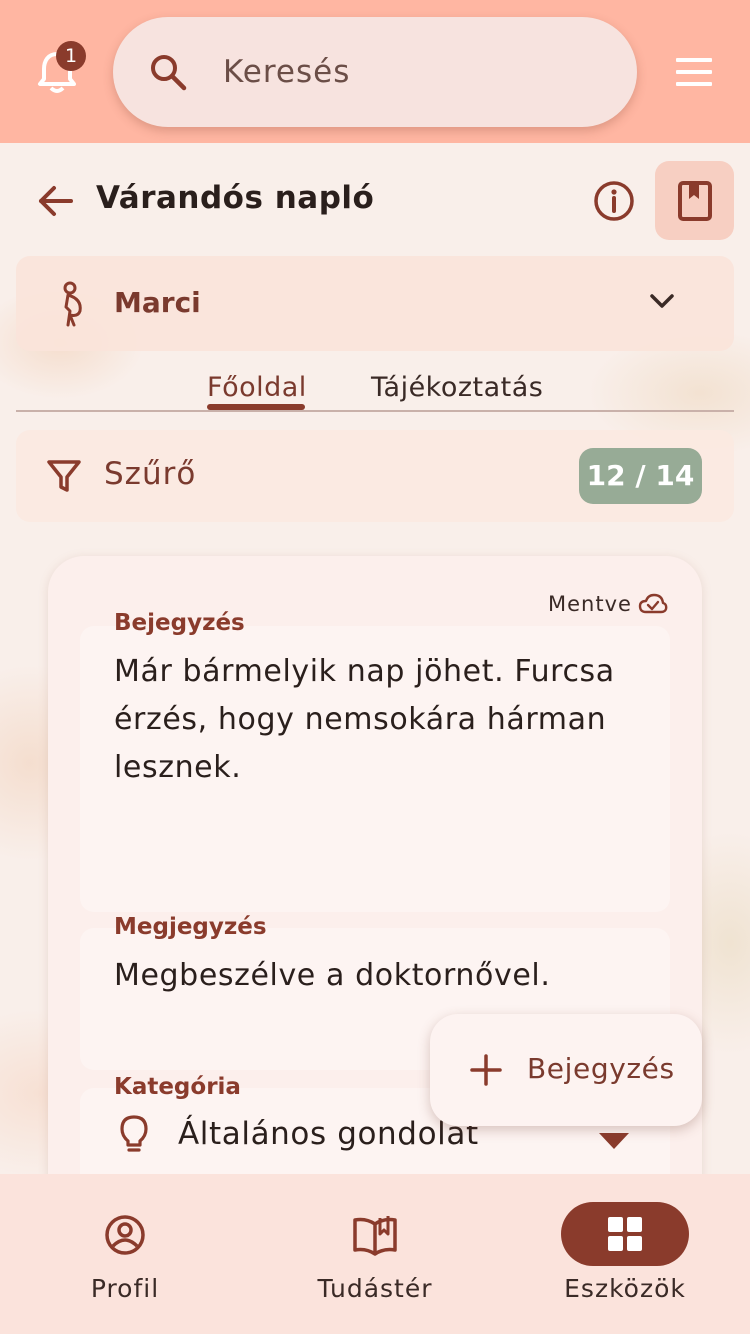  I want to click on chevron-down-icon, so click(662, 301).